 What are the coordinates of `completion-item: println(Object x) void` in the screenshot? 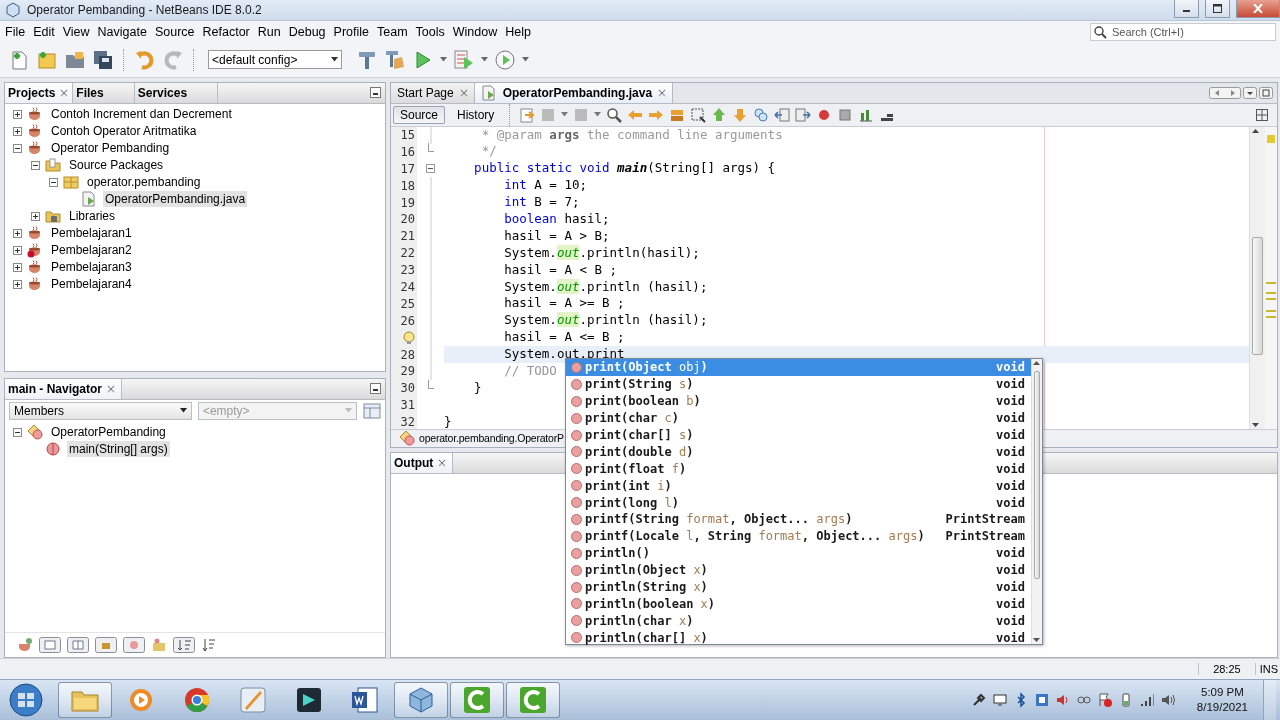 It's located at (798, 570).